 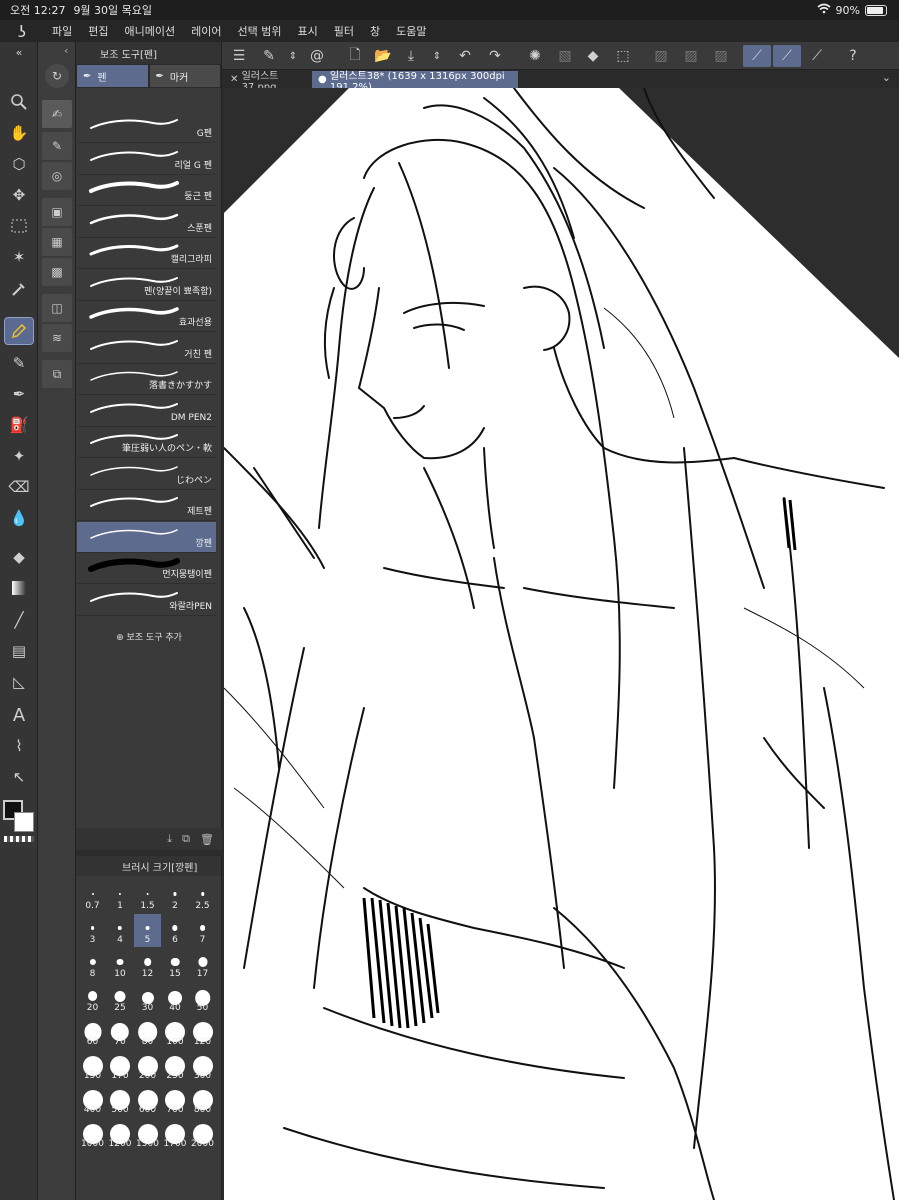 I want to click on collapse-icon: «, so click(x=19, y=52).